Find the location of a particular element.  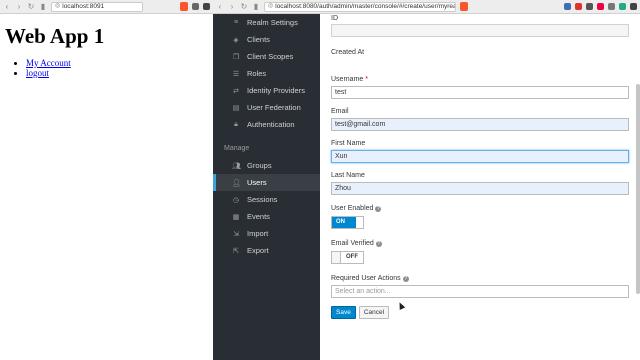

database-icon: ▤ is located at coordinates (236, 108).